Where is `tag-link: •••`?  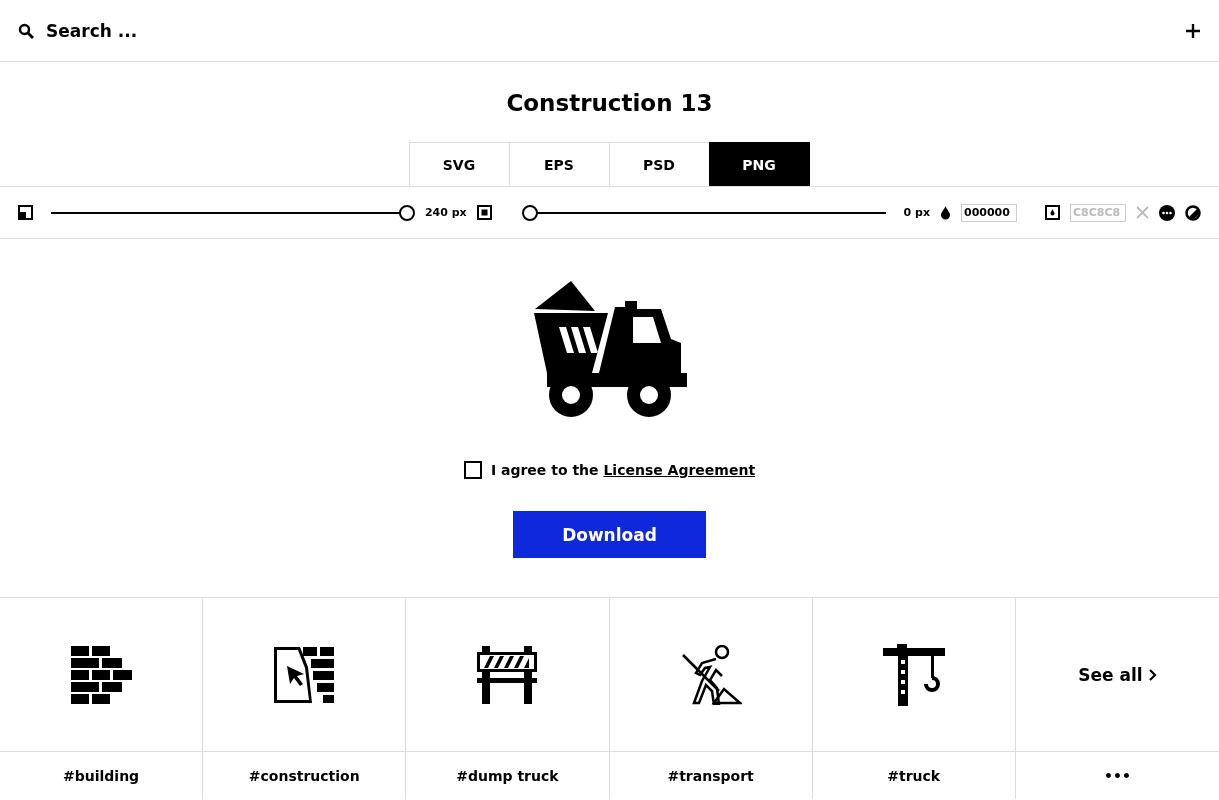 tag-link: ••• is located at coordinates (1117, 775).